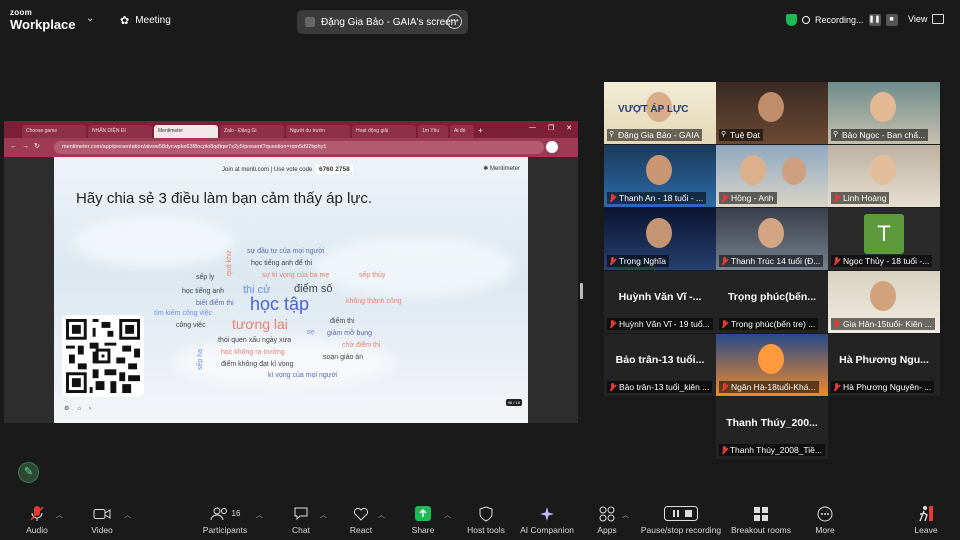 The height and width of the screenshot is (540, 960). What do you see at coordinates (384, 131) in the screenshot?
I see `browser-tab: Hoạt động giải` at bounding box center [384, 131].